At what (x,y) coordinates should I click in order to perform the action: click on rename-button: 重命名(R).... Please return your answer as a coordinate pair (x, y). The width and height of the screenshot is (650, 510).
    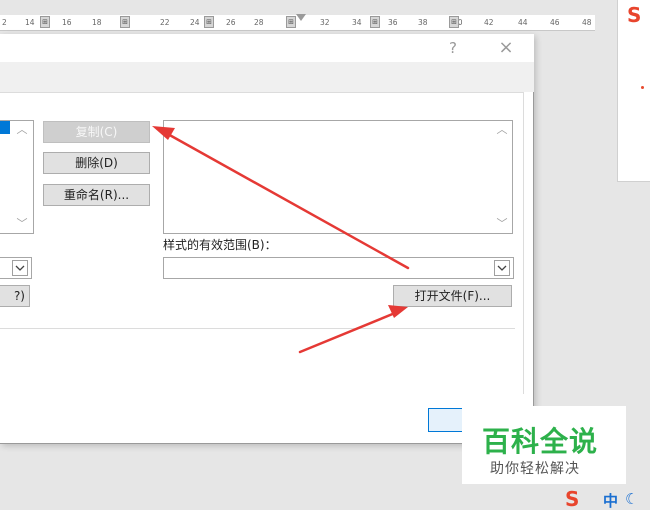
    Looking at the image, I should click on (96, 195).